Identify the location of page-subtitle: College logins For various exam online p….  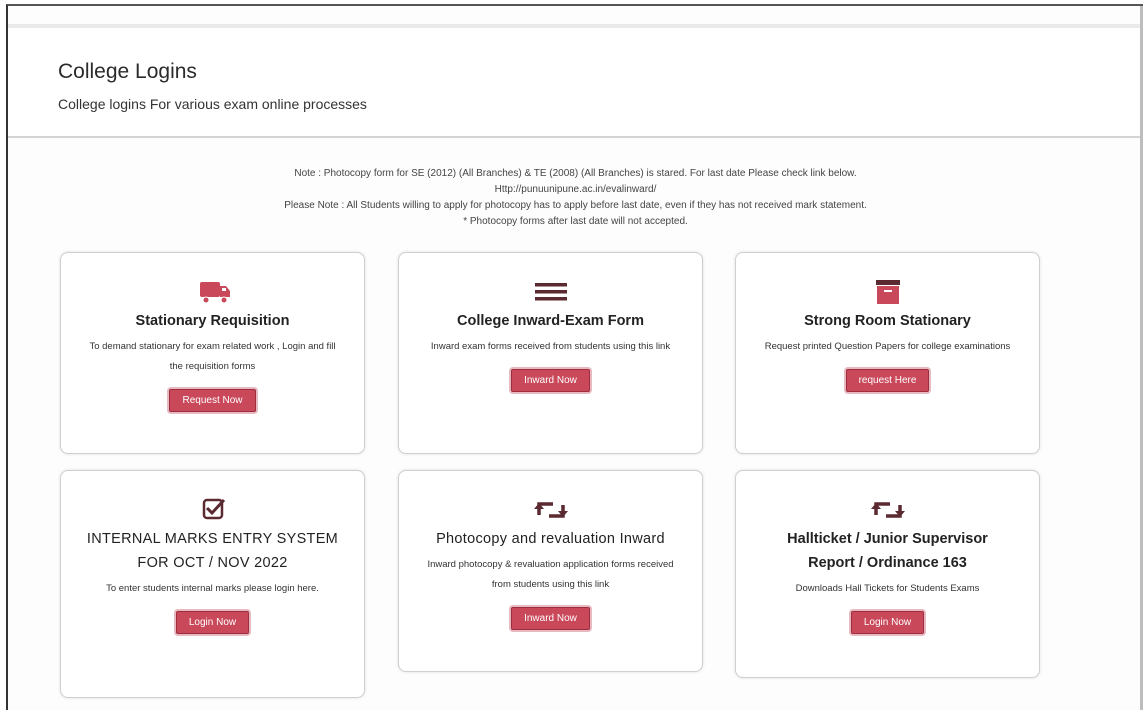
(212, 104).